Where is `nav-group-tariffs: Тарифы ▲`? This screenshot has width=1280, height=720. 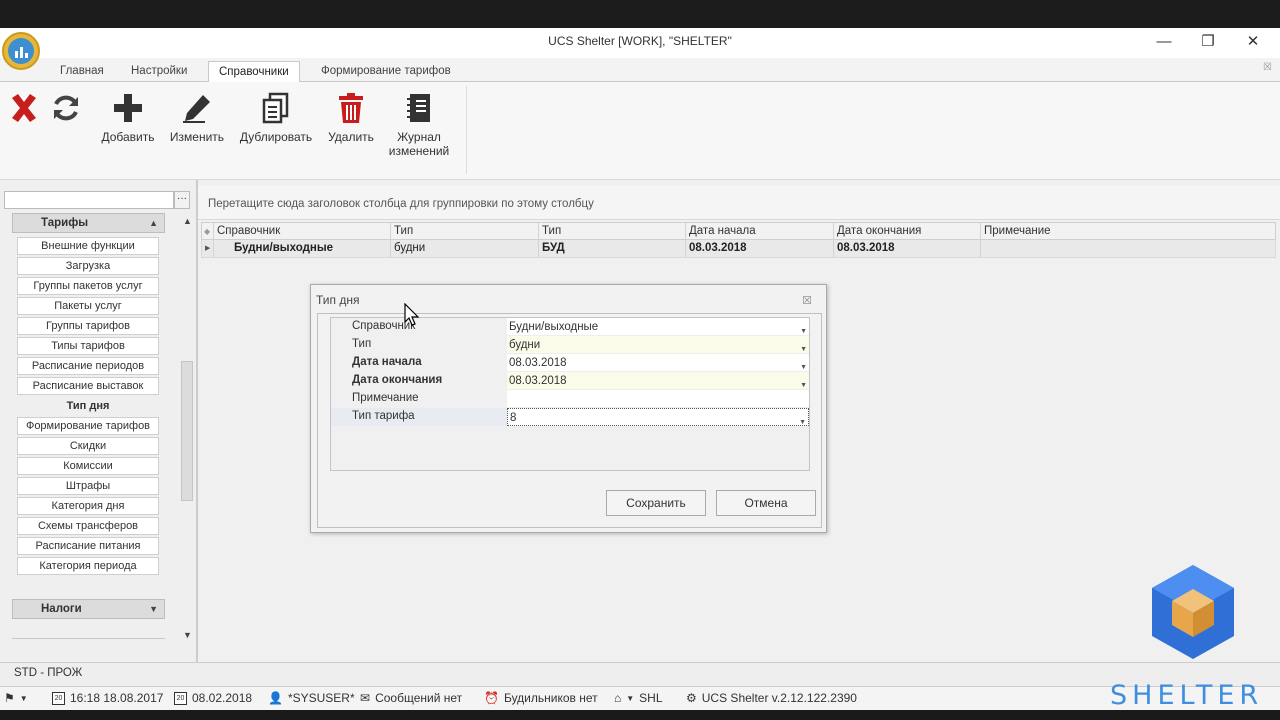
nav-group-tariffs: Тарифы ▲ is located at coordinates (88, 223).